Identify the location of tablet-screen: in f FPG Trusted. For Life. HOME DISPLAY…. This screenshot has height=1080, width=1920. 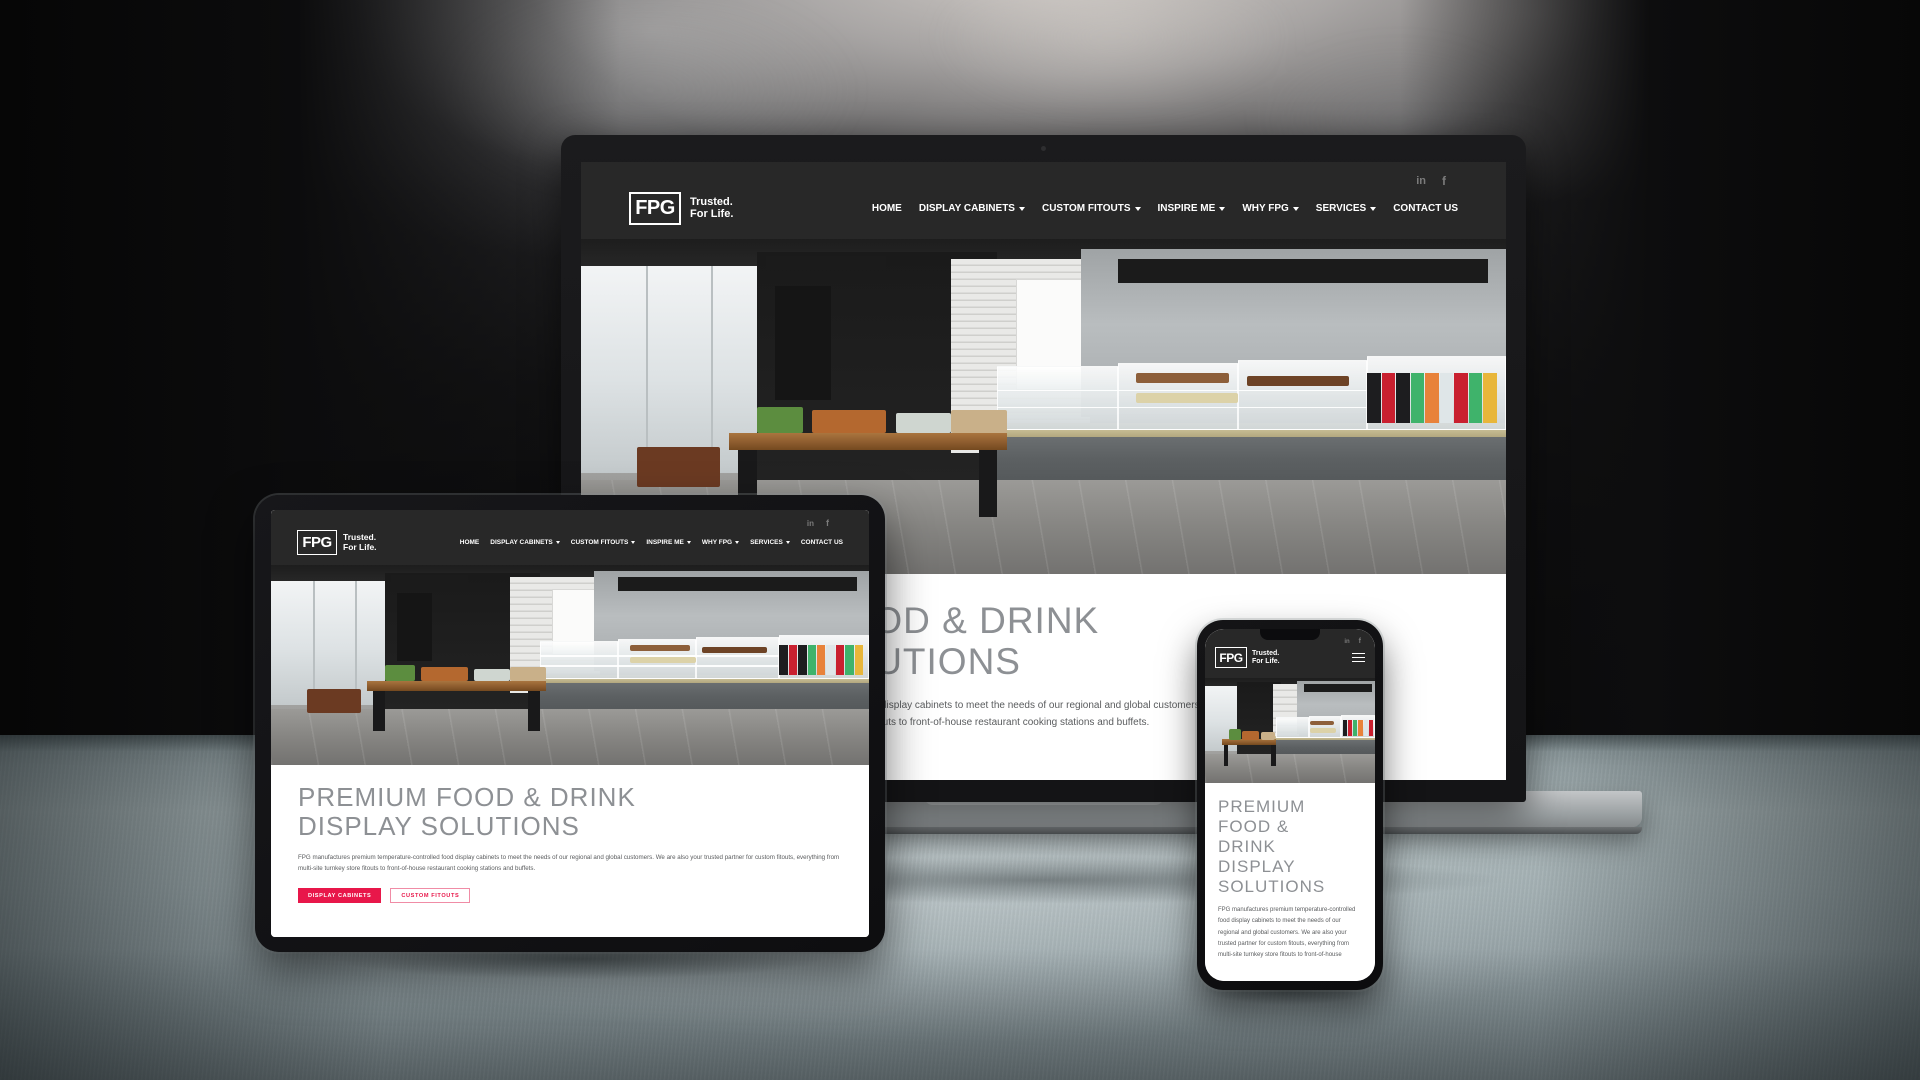
(570, 723).